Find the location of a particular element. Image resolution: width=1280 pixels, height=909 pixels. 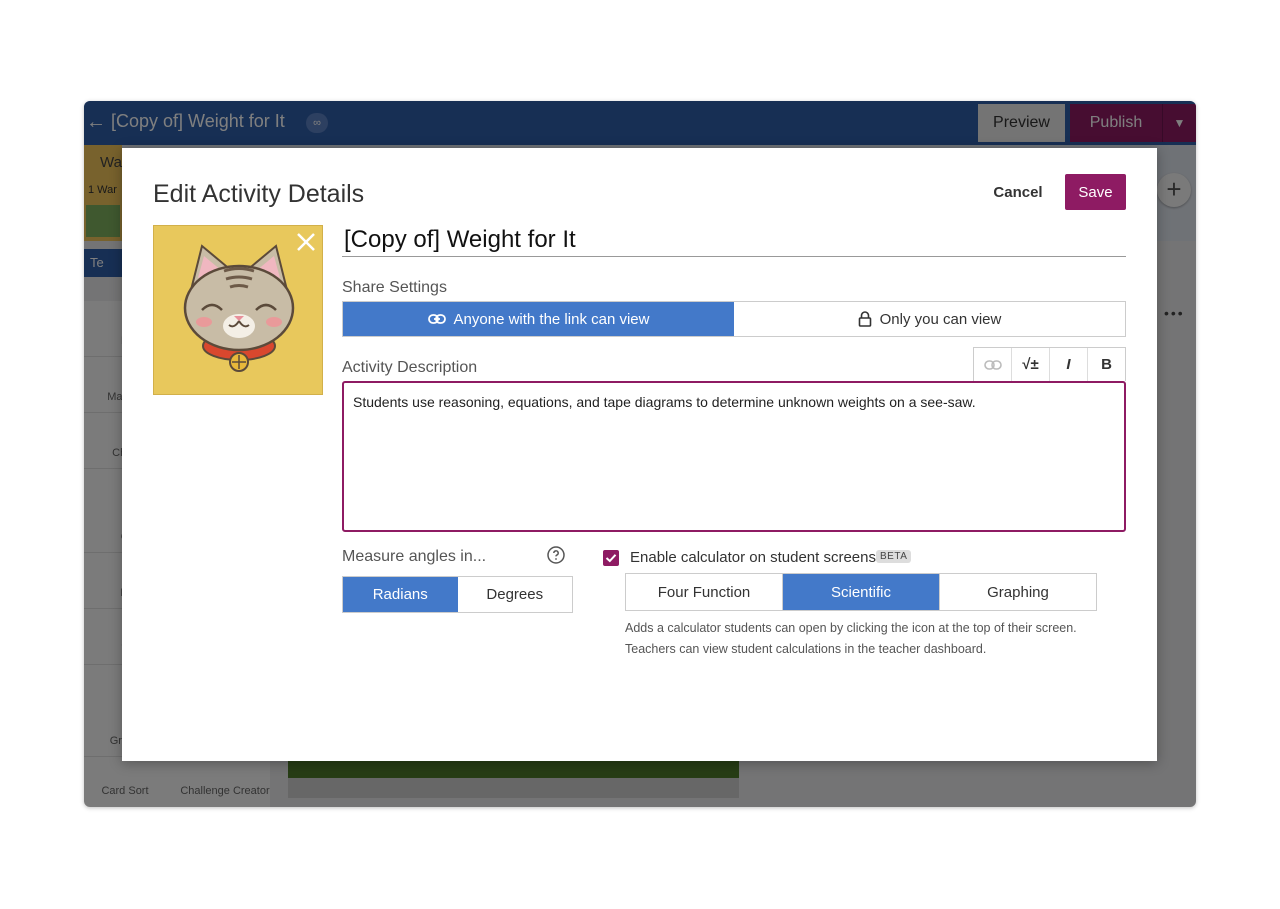

calculator-type-toggle: Four Function Scientific Graphing is located at coordinates (861, 592).